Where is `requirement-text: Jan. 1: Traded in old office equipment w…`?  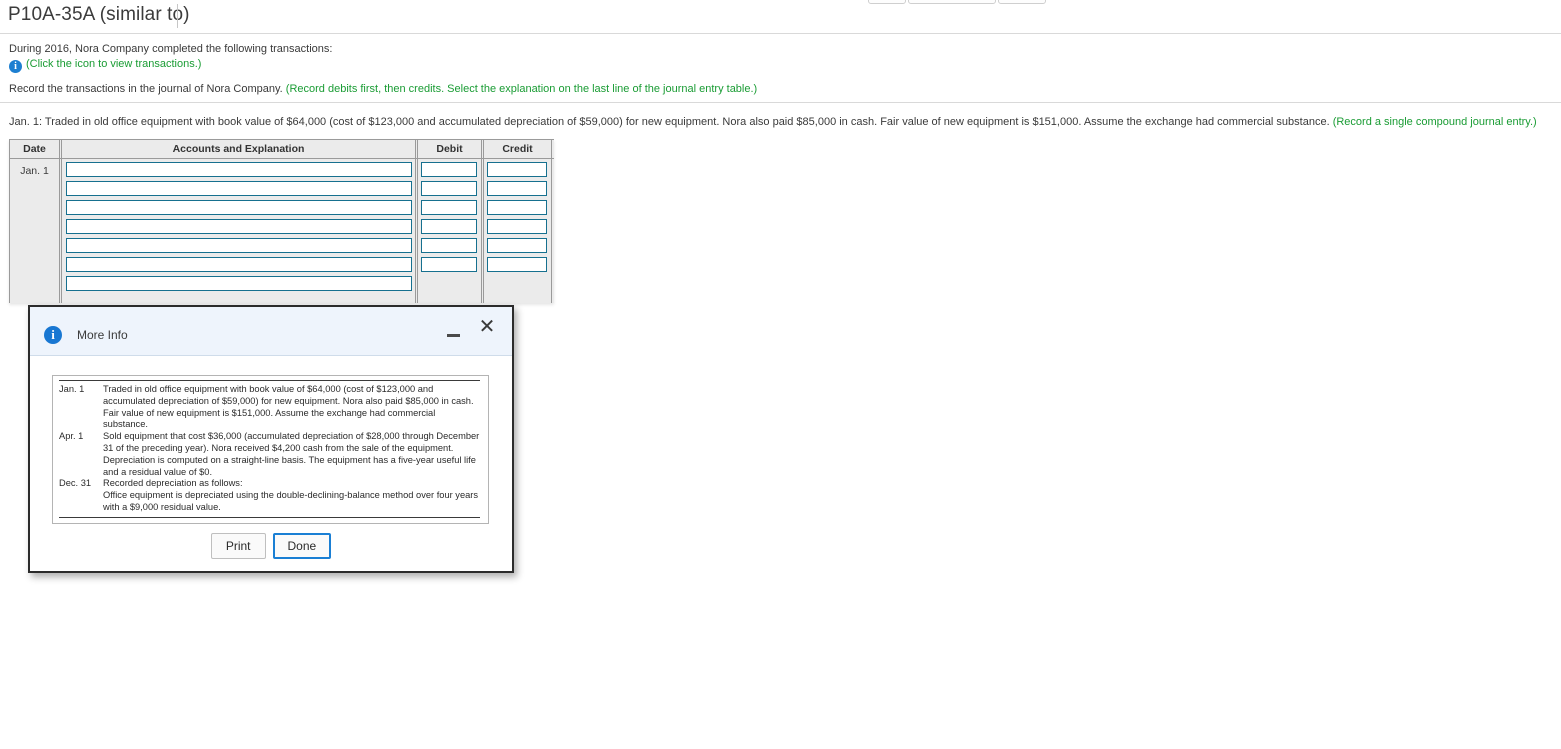 requirement-text: Jan. 1: Traded in old office equipment w… is located at coordinates (671, 122).